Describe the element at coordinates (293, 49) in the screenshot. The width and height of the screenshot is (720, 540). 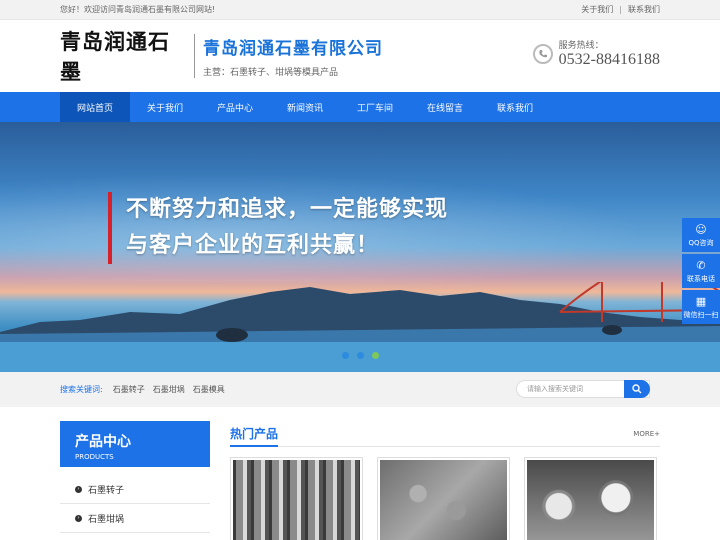
I see `company-name: 青岛润通石墨有限公司` at that location.